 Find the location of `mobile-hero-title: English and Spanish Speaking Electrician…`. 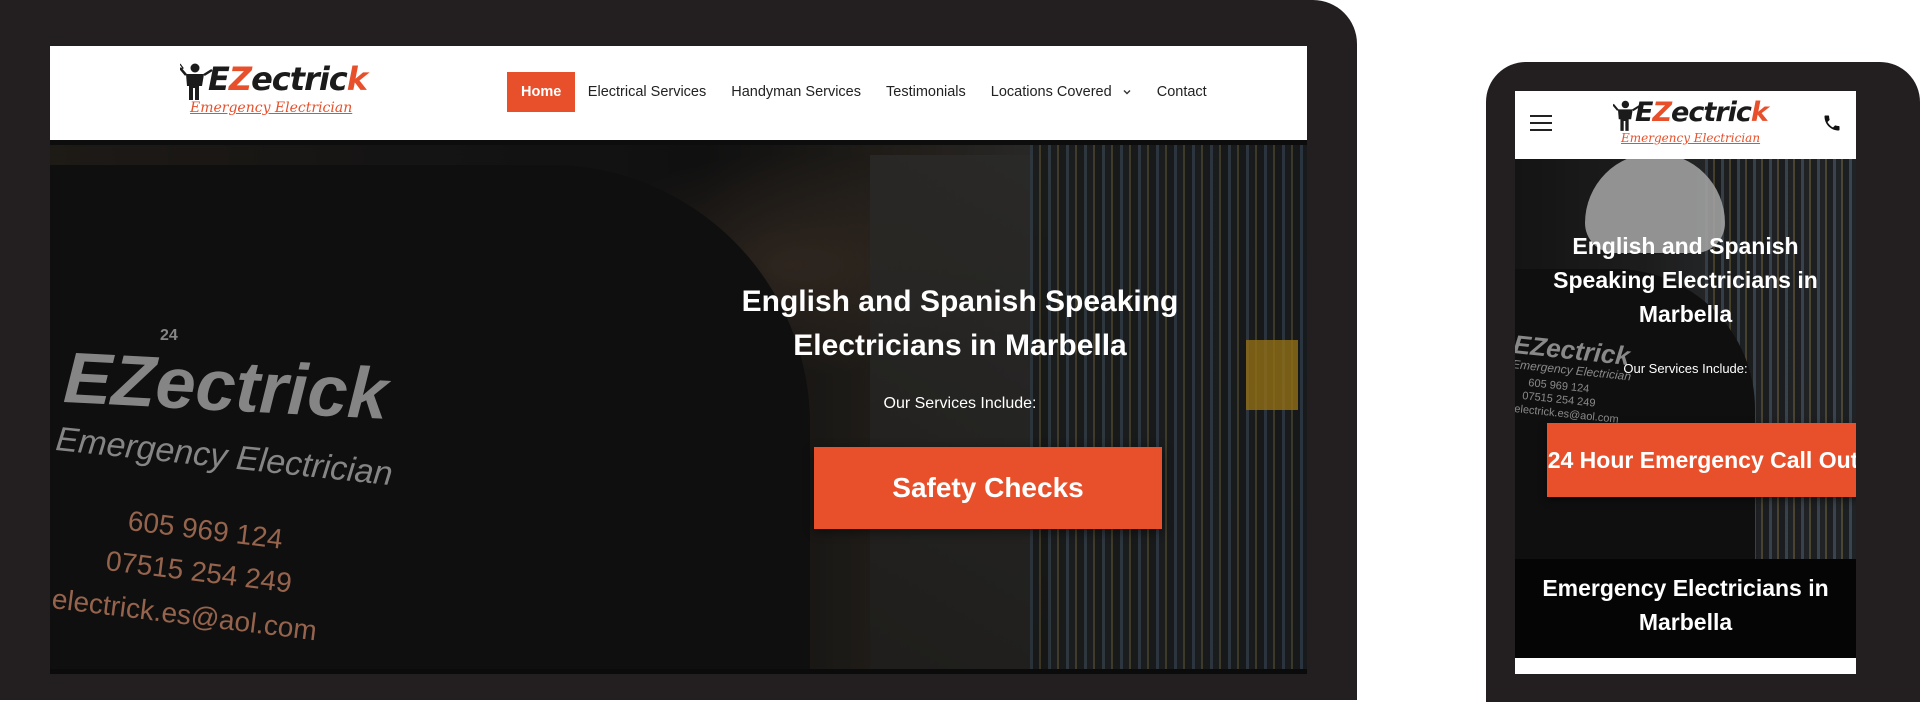

mobile-hero-title: English and Spanish Speaking Electrician… is located at coordinates (1685, 280).